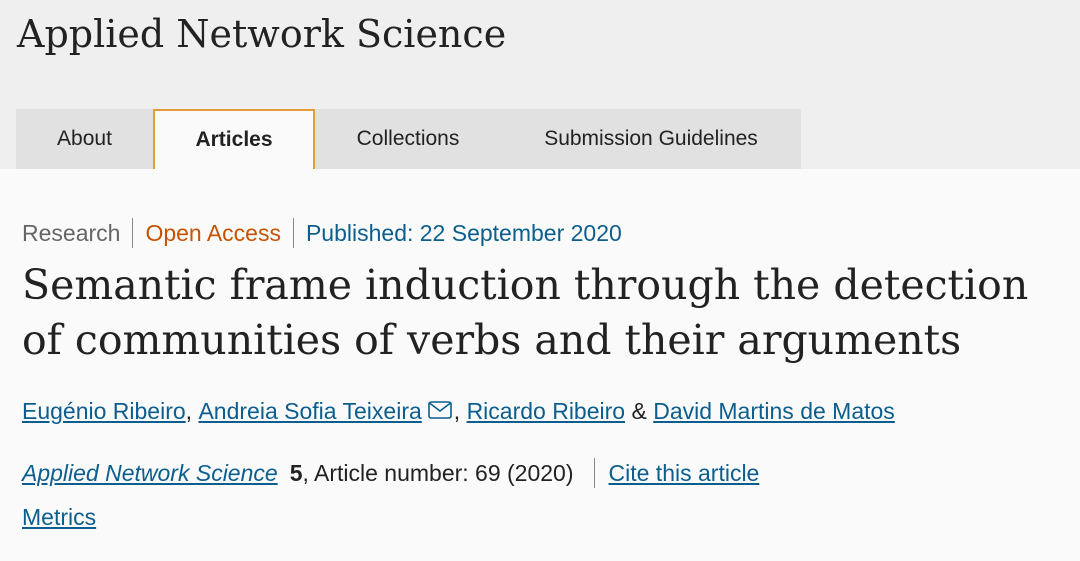 The height and width of the screenshot is (561, 1080). Describe the element at coordinates (684, 473) in the screenshot. I see `cite-this-article-link: Cite this article` at that location.